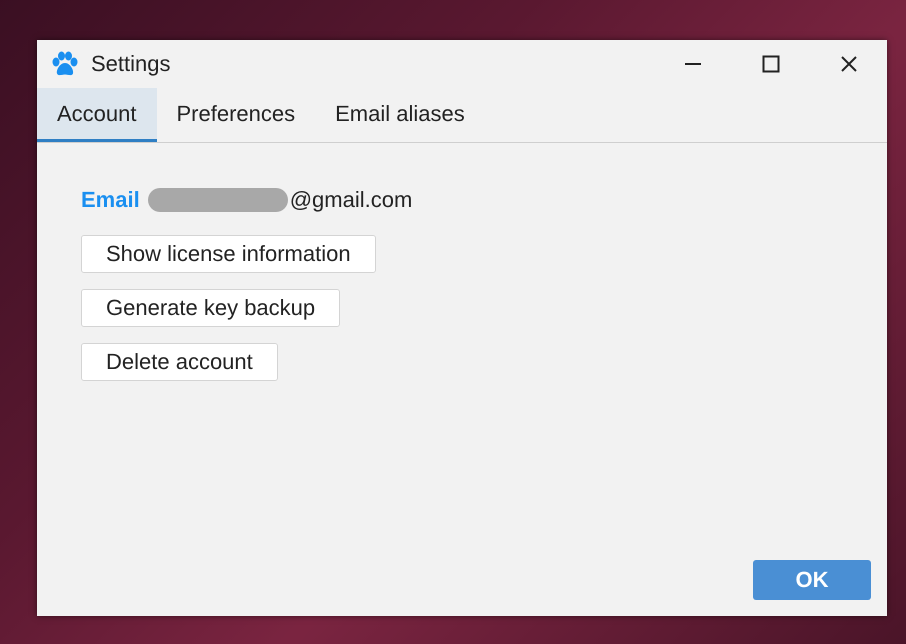  What do you see at coordinates (351, 200) in the screenshot?
I see `email-value: @gmail.com` at bounding box center [351, 200].